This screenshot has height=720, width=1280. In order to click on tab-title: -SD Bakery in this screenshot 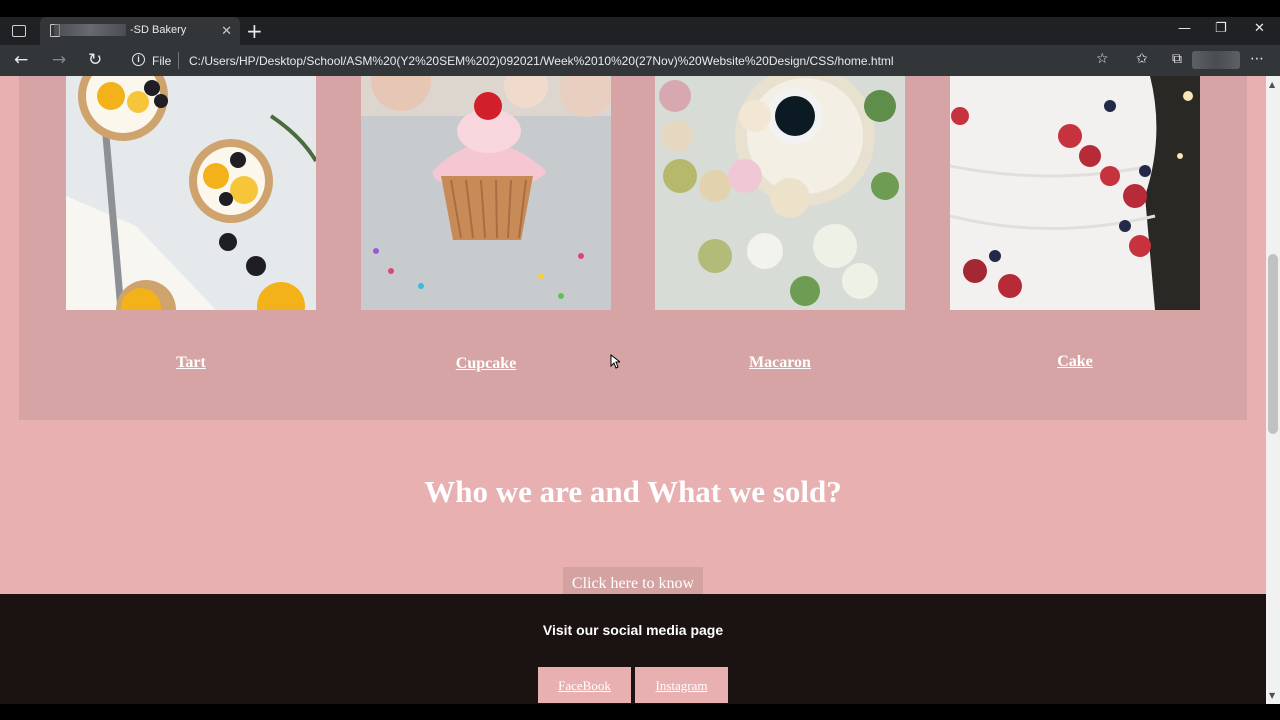, I will do `click(158, 30)`.